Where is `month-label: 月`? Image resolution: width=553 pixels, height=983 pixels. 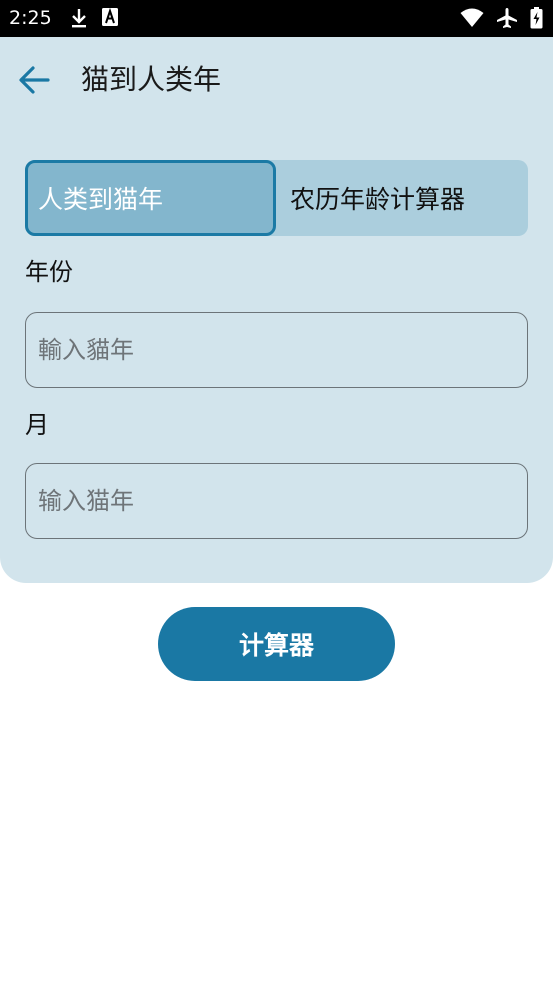
month-label: 月 is located at coordinates (37, 425).